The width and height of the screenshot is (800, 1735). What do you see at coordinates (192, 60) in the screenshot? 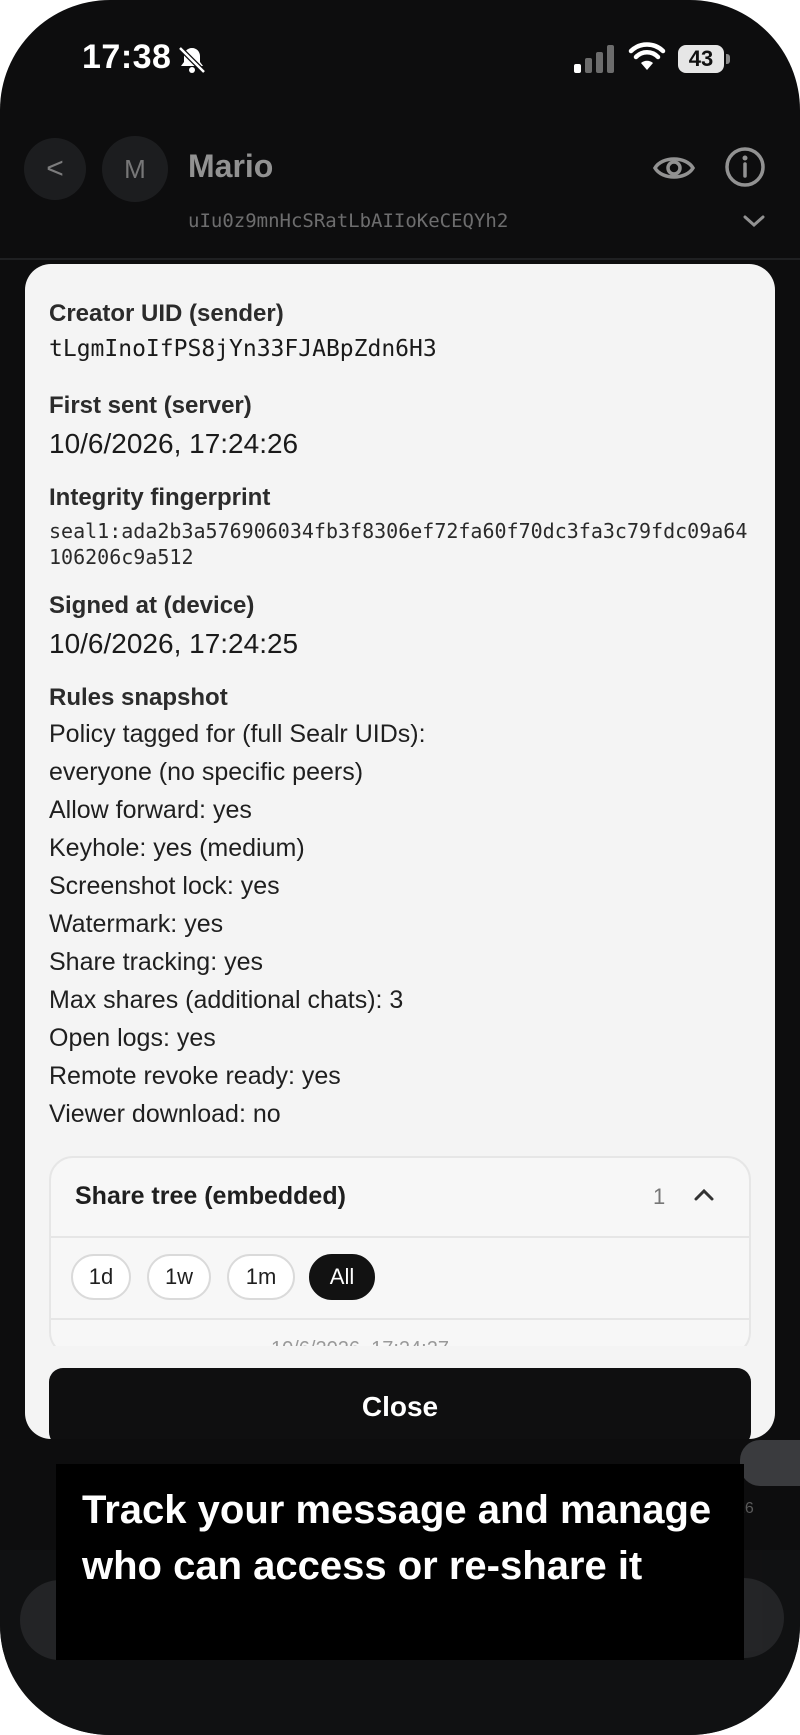
I see `bell-off-icon` at bounding box center [192, 60].